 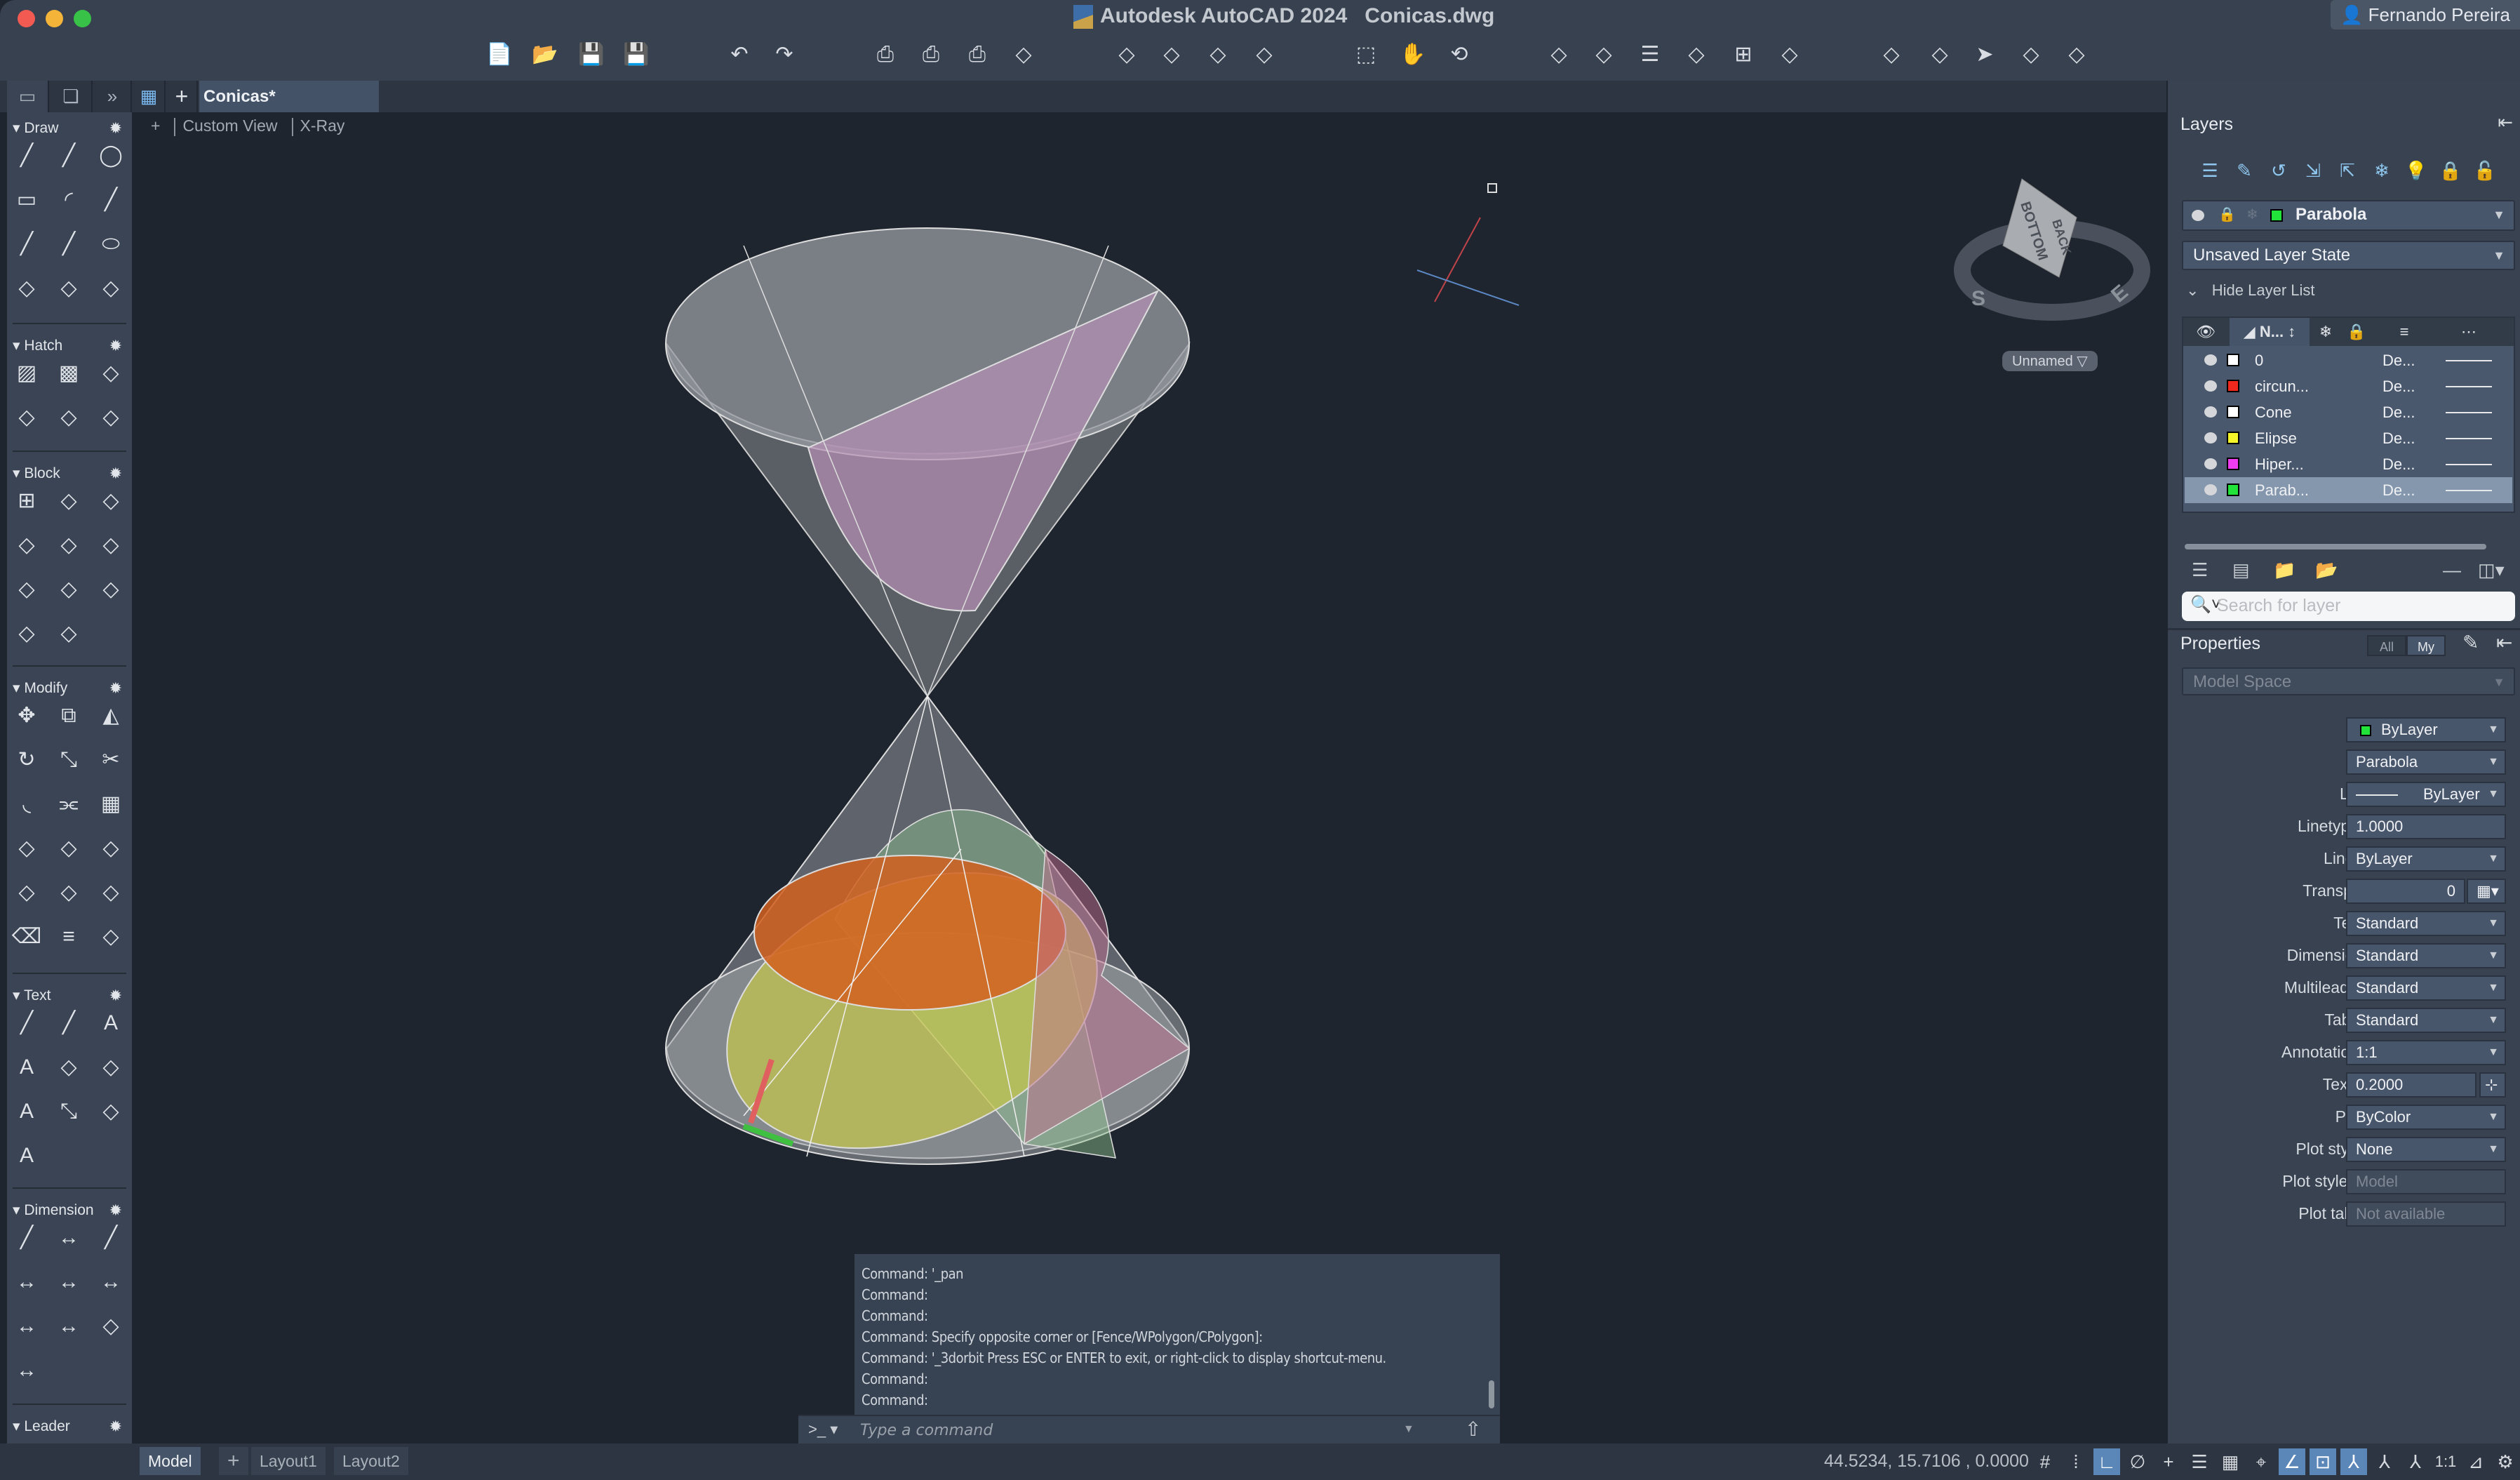 I want to click on palette-section-hatch: ▾ Hatch ✹, so click(x=72, y=345).